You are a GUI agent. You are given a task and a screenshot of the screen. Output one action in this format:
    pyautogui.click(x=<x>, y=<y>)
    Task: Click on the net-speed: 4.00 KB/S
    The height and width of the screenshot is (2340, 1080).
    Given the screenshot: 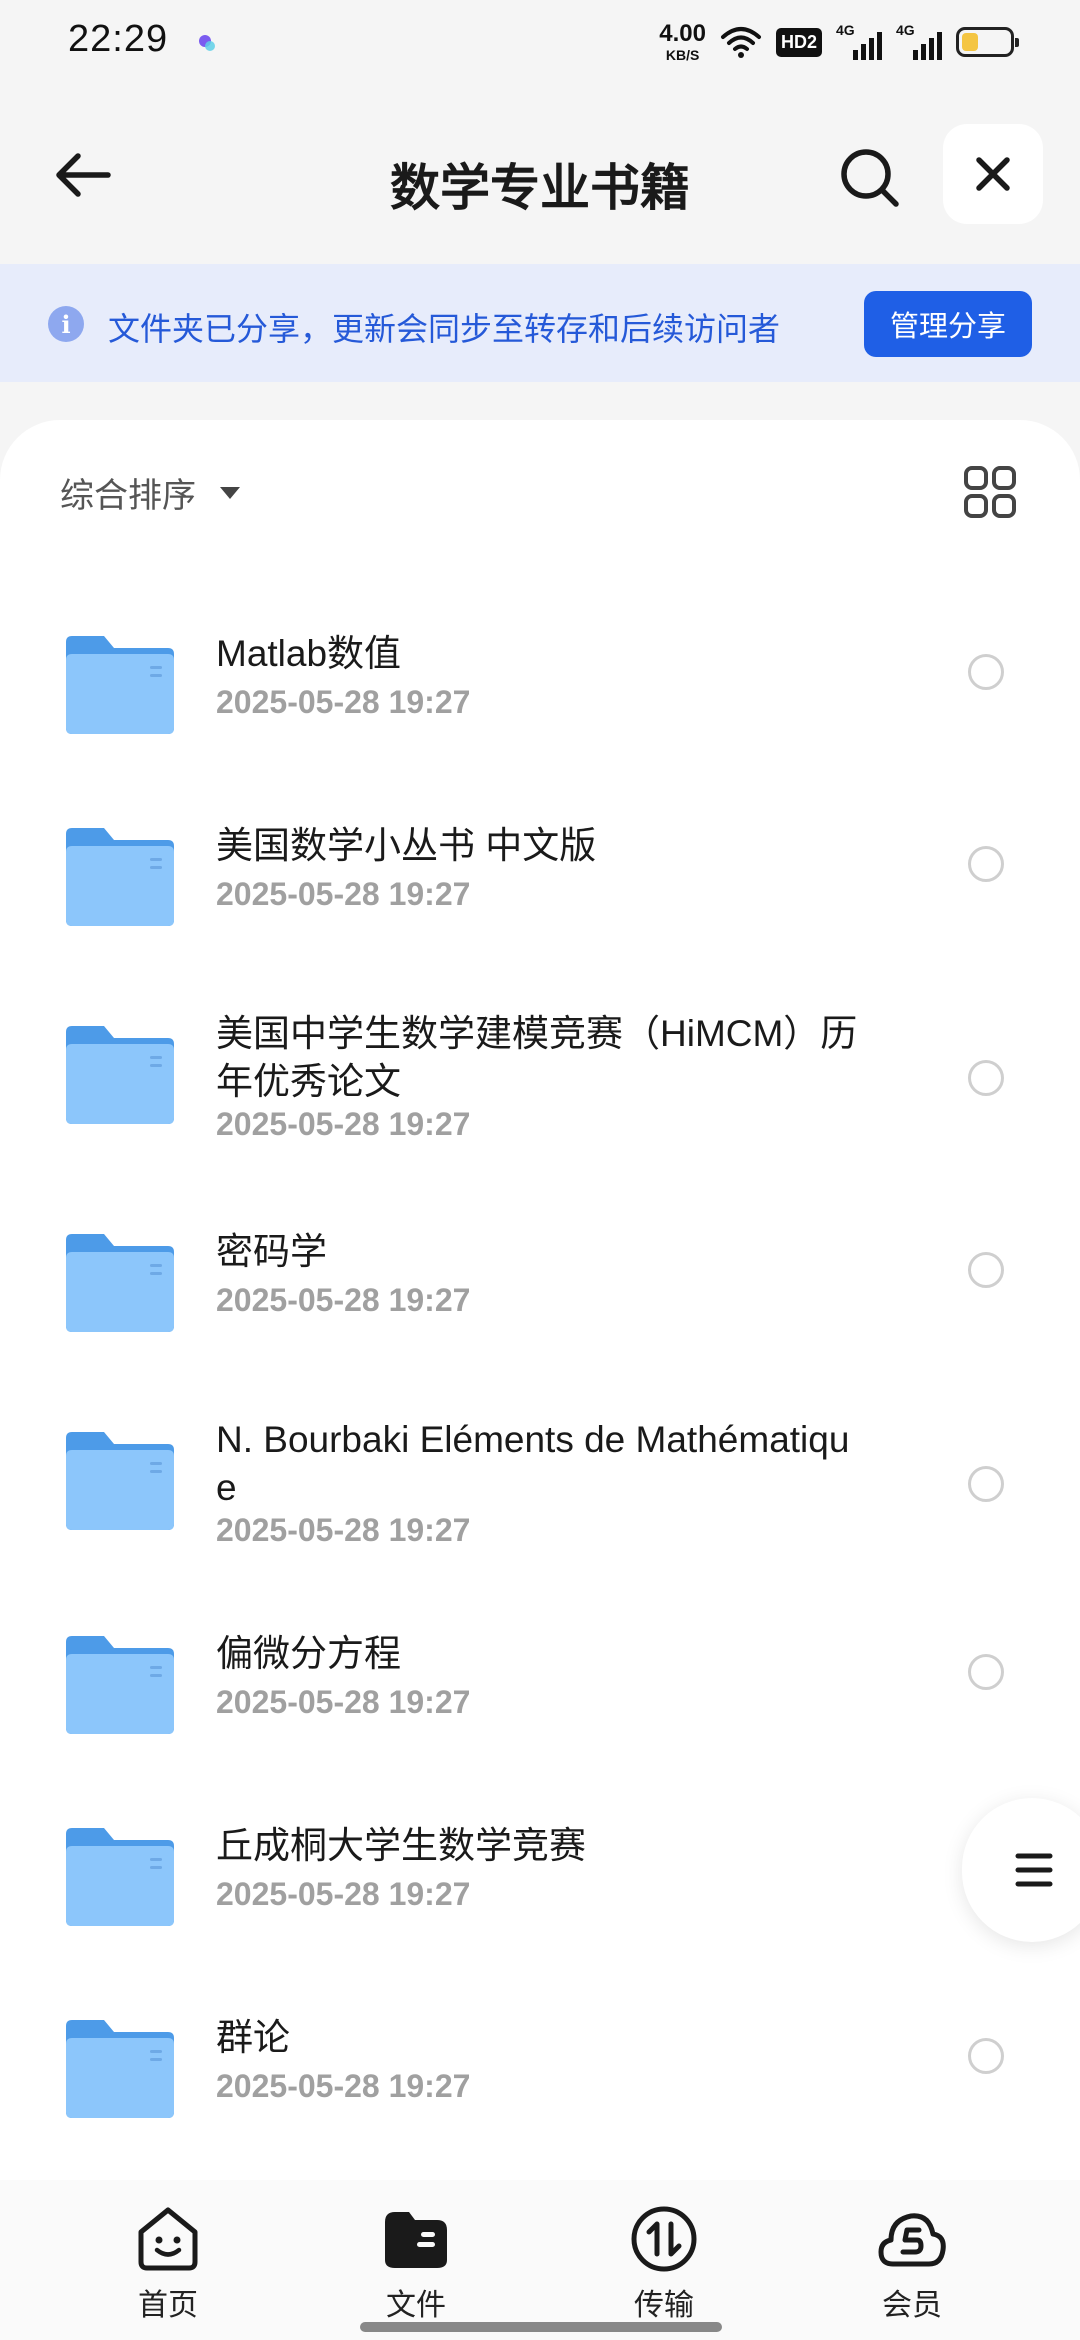 What is the action you would take?
    pyautogui.click(x=682, y=41)
    